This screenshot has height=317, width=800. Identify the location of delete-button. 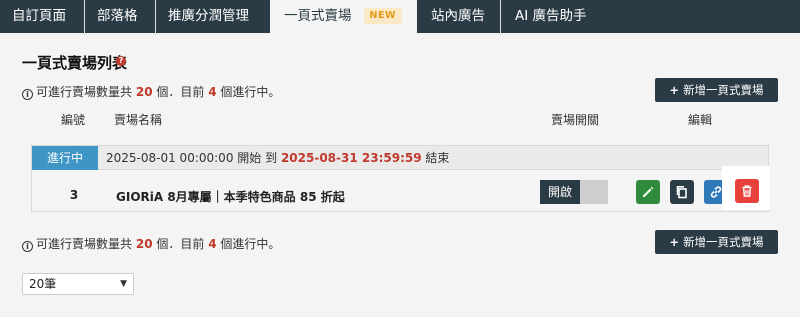
(747, 191).